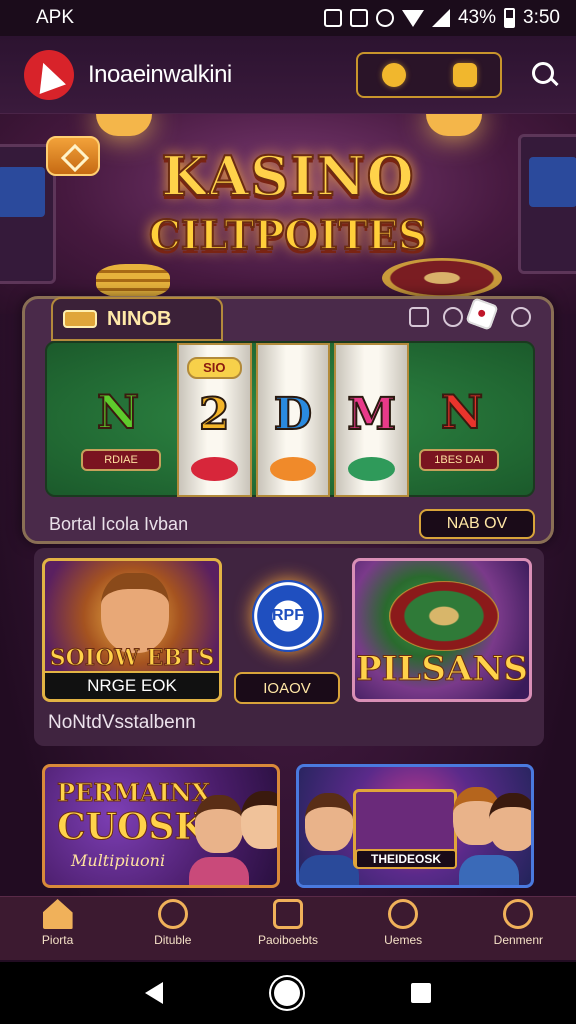 Image resolution: width=576 pixels, height=1024 pixels. I want to click on document-icon, so click(287, 914).